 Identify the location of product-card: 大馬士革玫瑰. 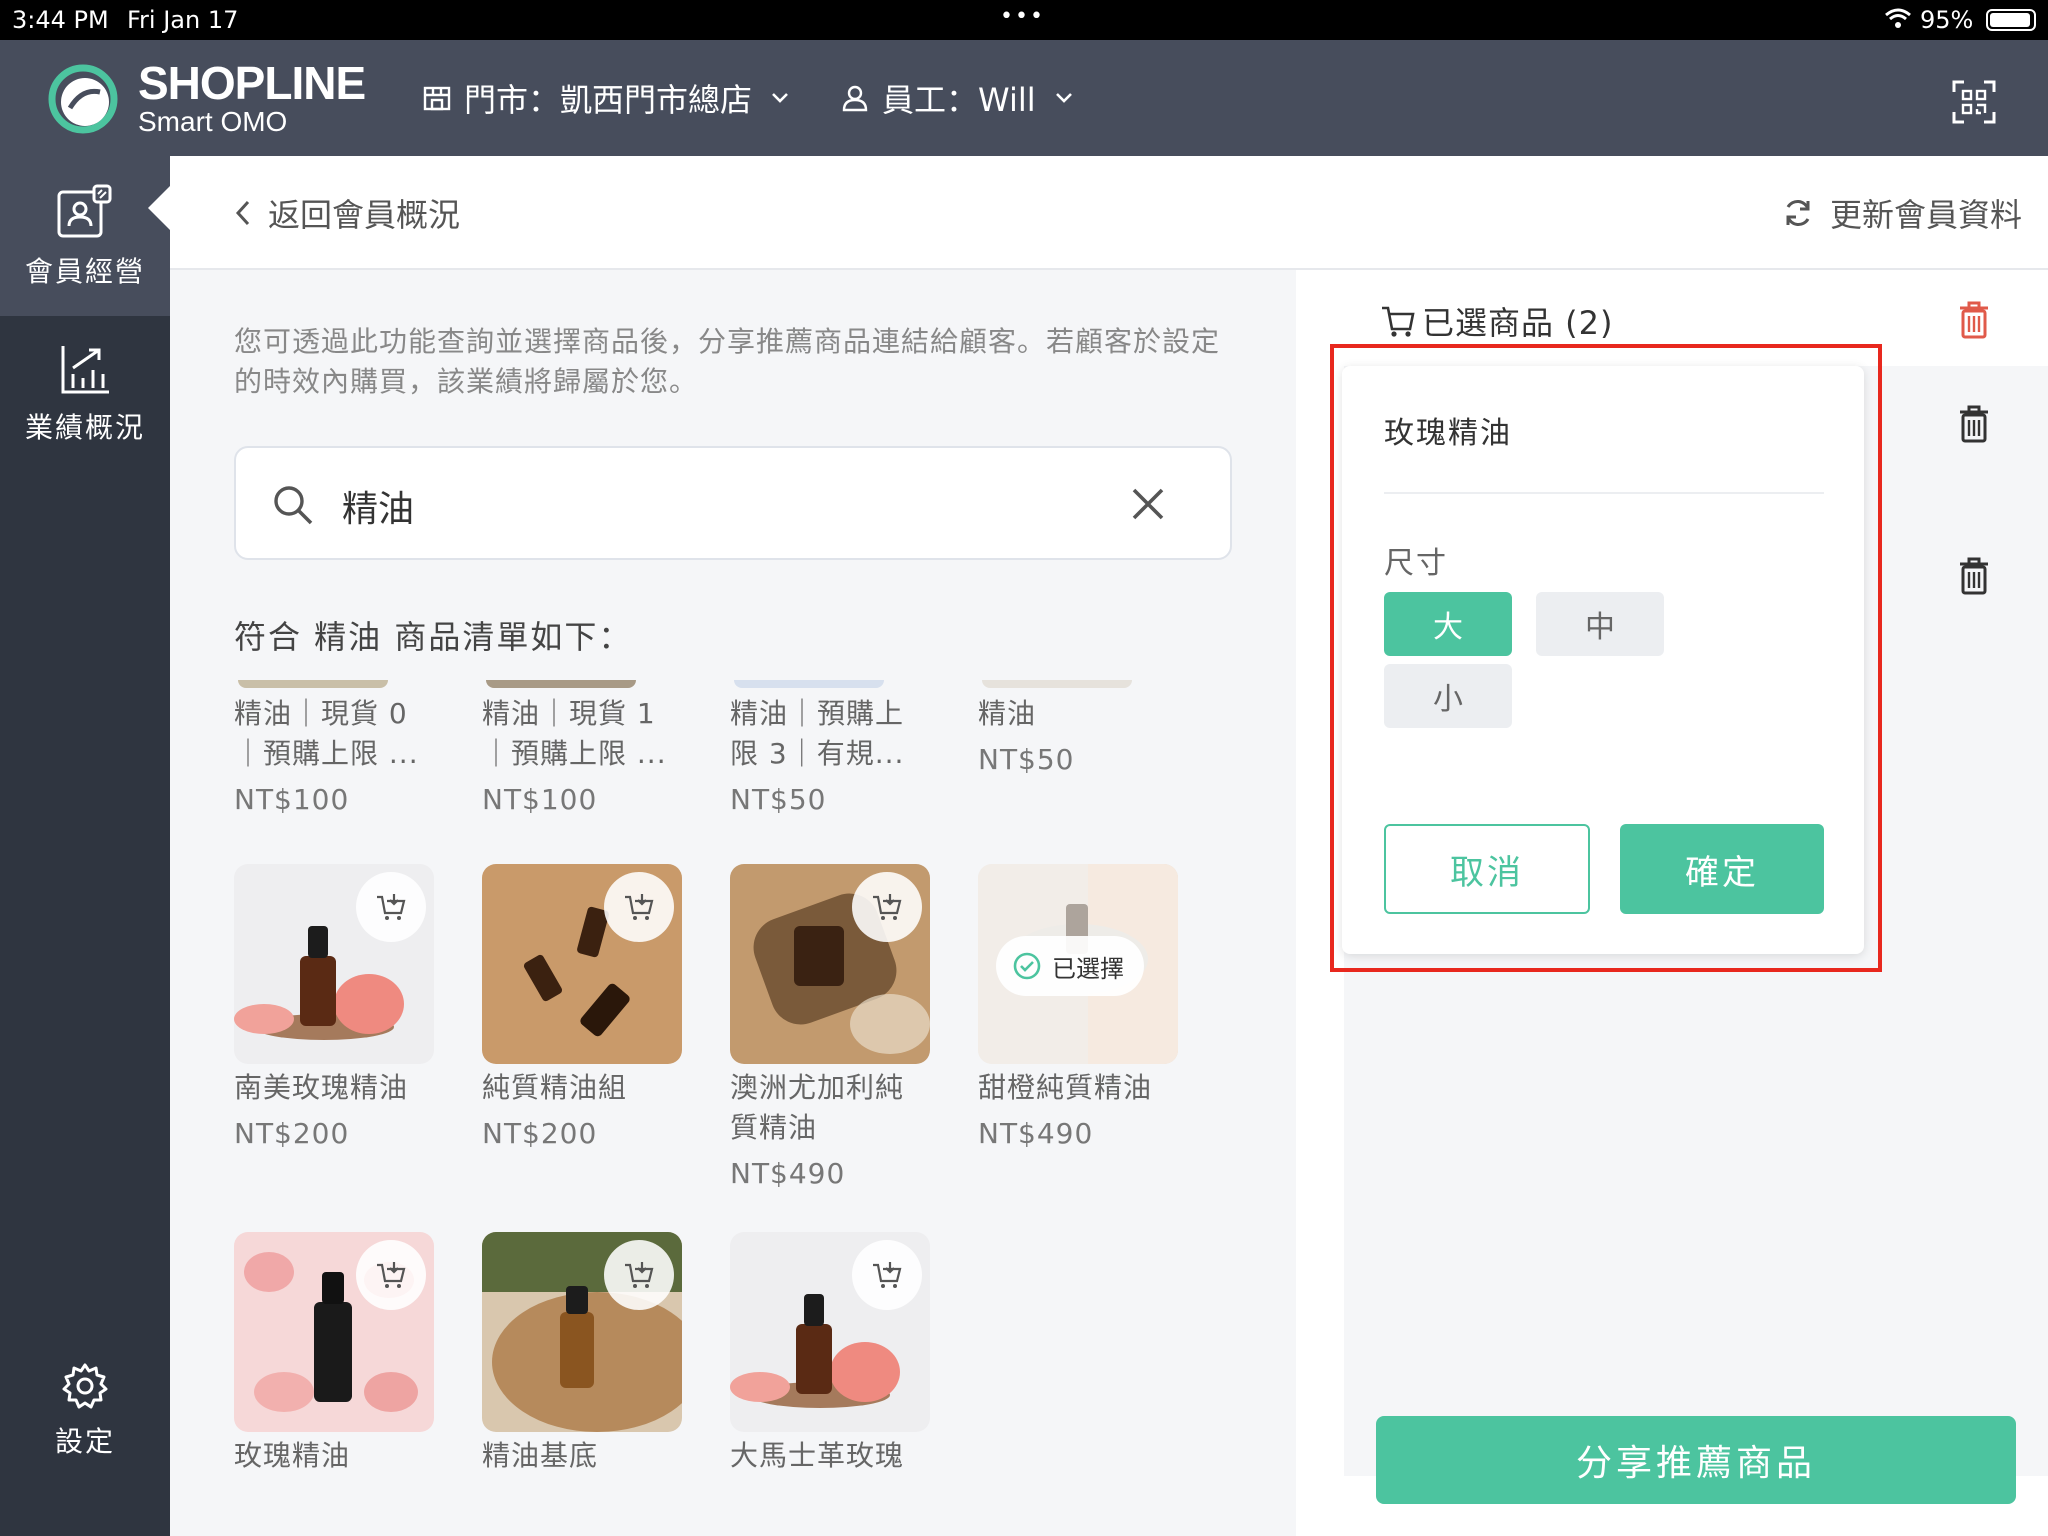
(830, 1354).